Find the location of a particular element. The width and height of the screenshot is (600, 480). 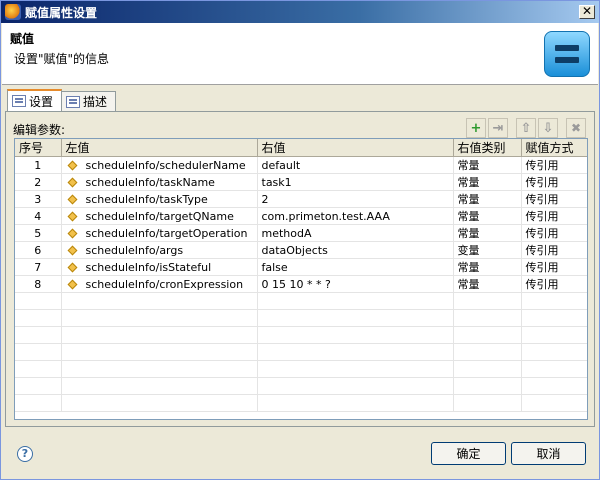

delete-button: ✖ is located at coordinates (576, 128).